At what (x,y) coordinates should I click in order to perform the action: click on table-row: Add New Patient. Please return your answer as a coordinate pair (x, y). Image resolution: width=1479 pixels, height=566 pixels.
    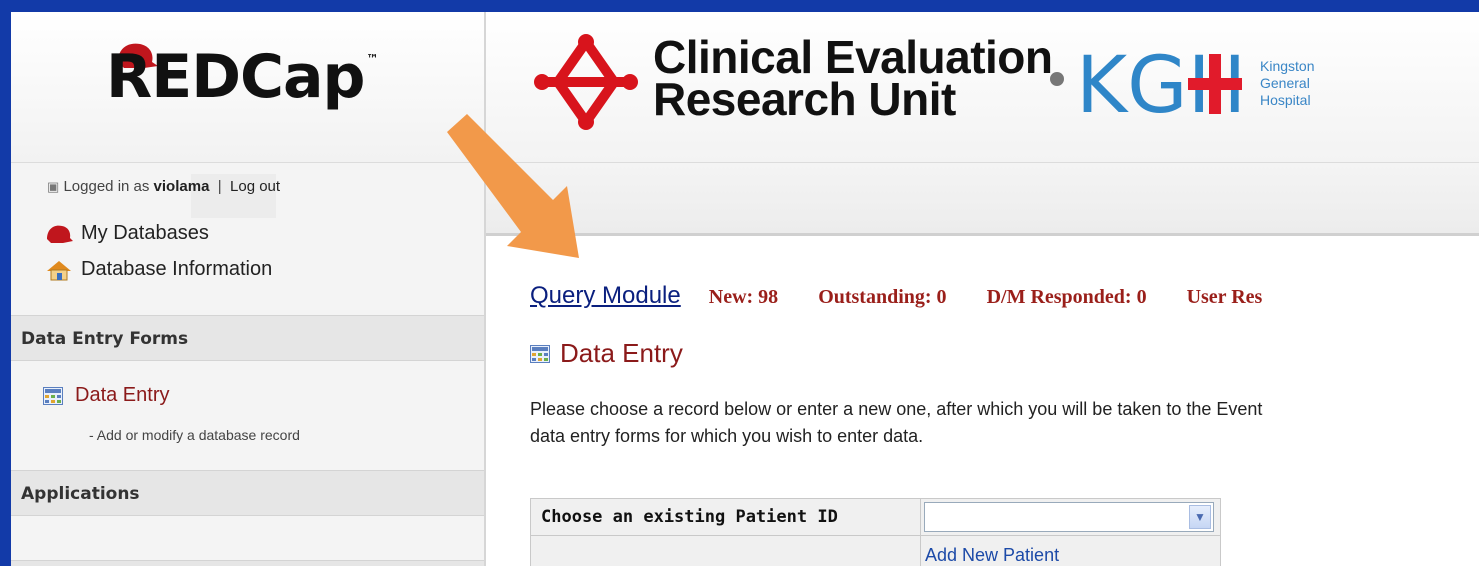
    Looking at the image, I should click on (875, 550).